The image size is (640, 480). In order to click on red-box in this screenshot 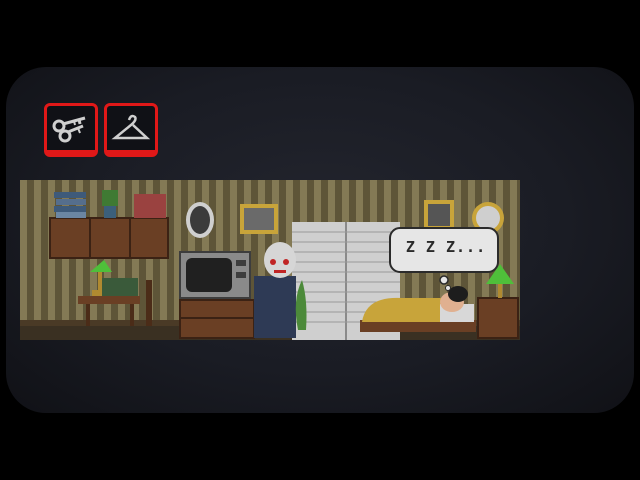, I will do `click(150, 206)`.